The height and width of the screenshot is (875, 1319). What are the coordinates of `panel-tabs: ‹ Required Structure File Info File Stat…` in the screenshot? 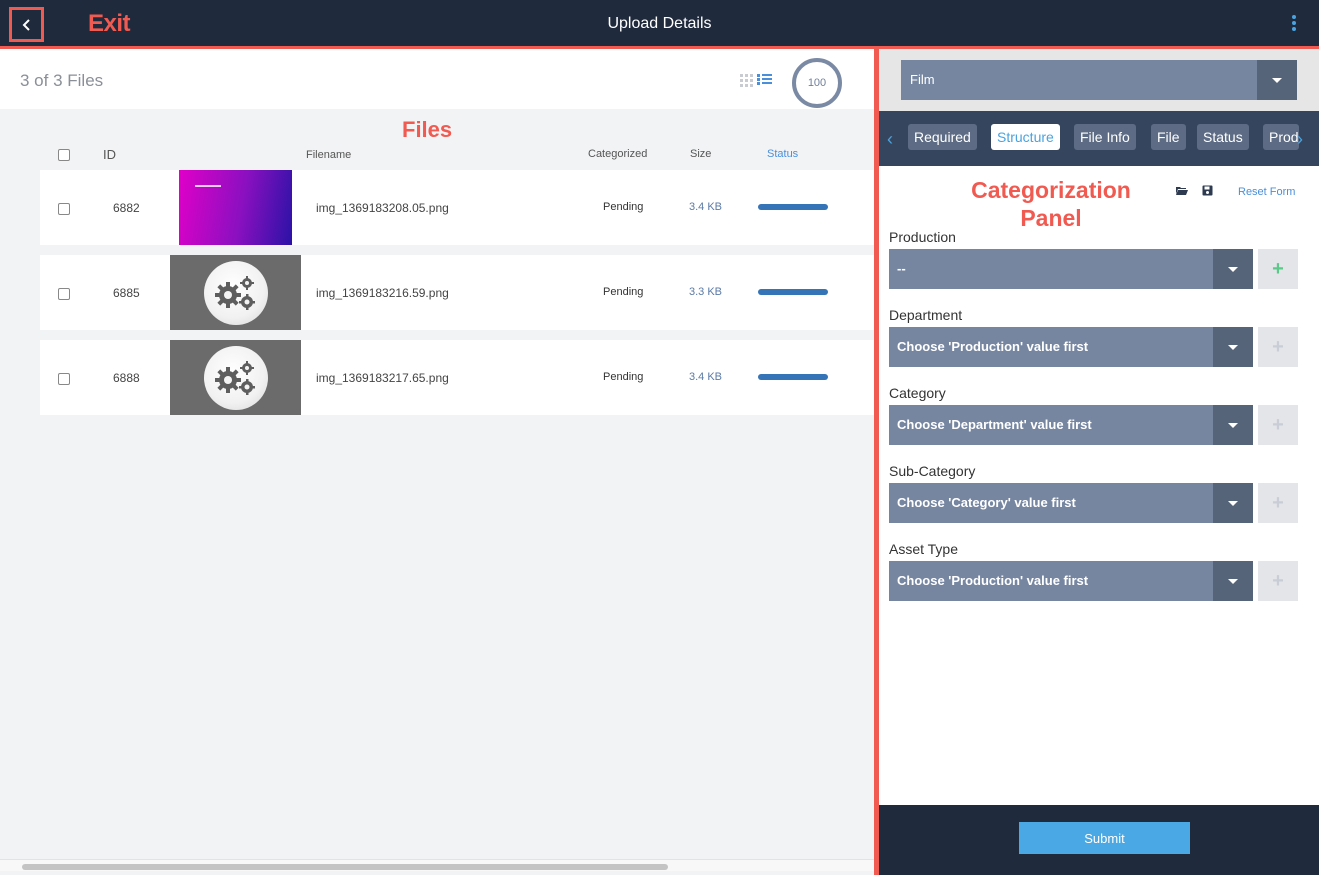 It's located at (1099, 138).